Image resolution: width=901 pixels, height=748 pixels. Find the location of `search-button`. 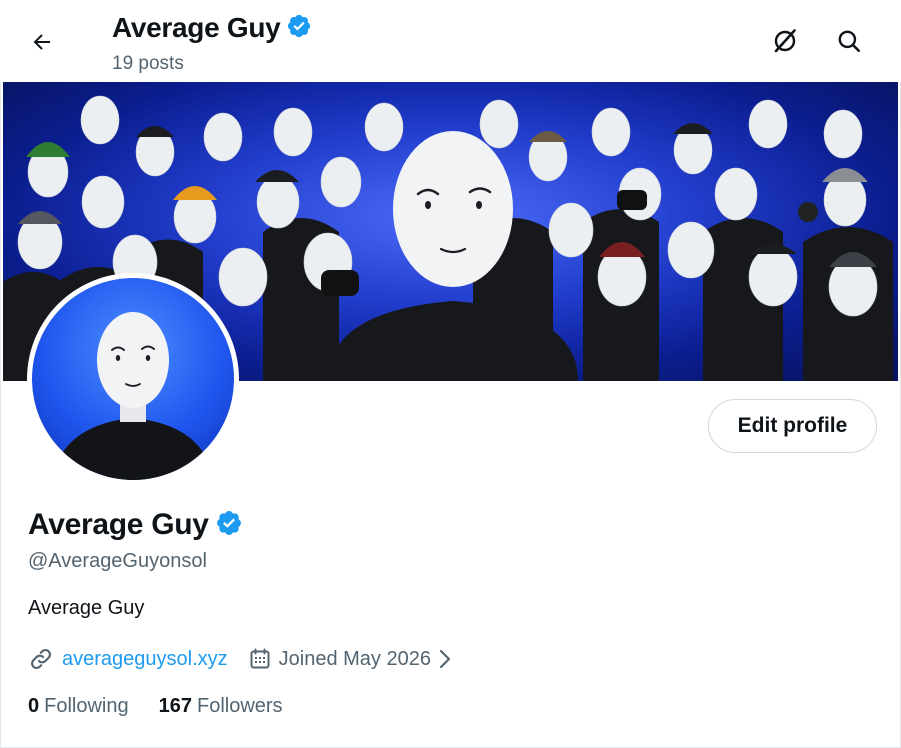

search-button is located at coordinates (849, 43).